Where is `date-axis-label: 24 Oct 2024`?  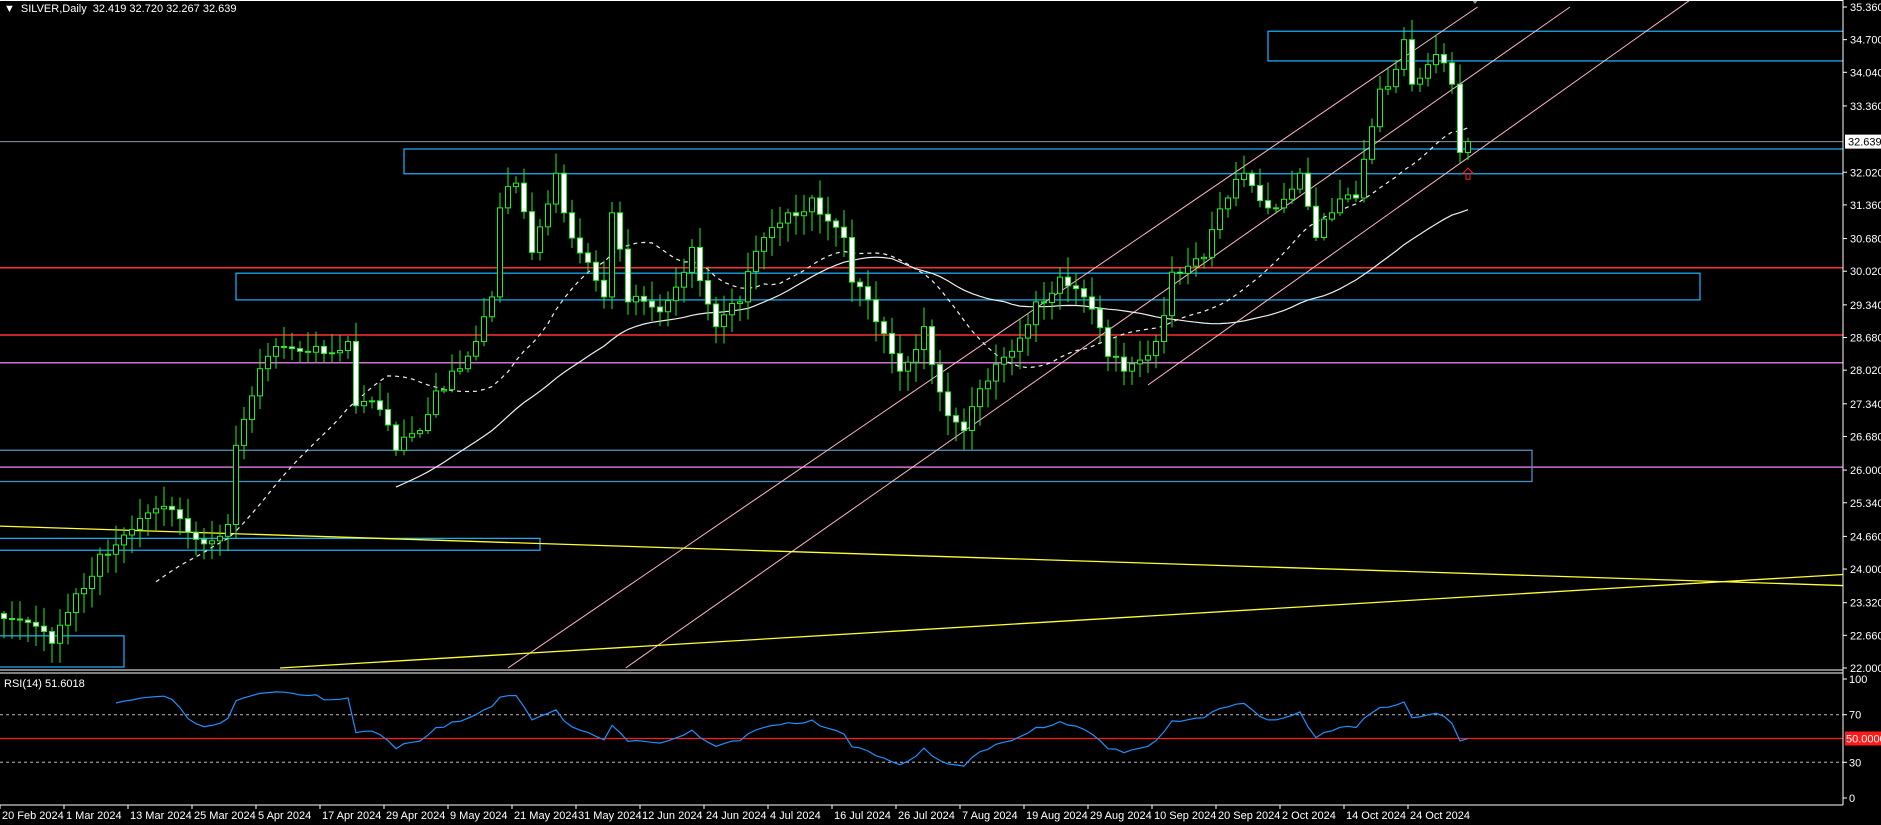
date-axis-label: 24 Oct 2024 is located at coordinates (1440, 816).